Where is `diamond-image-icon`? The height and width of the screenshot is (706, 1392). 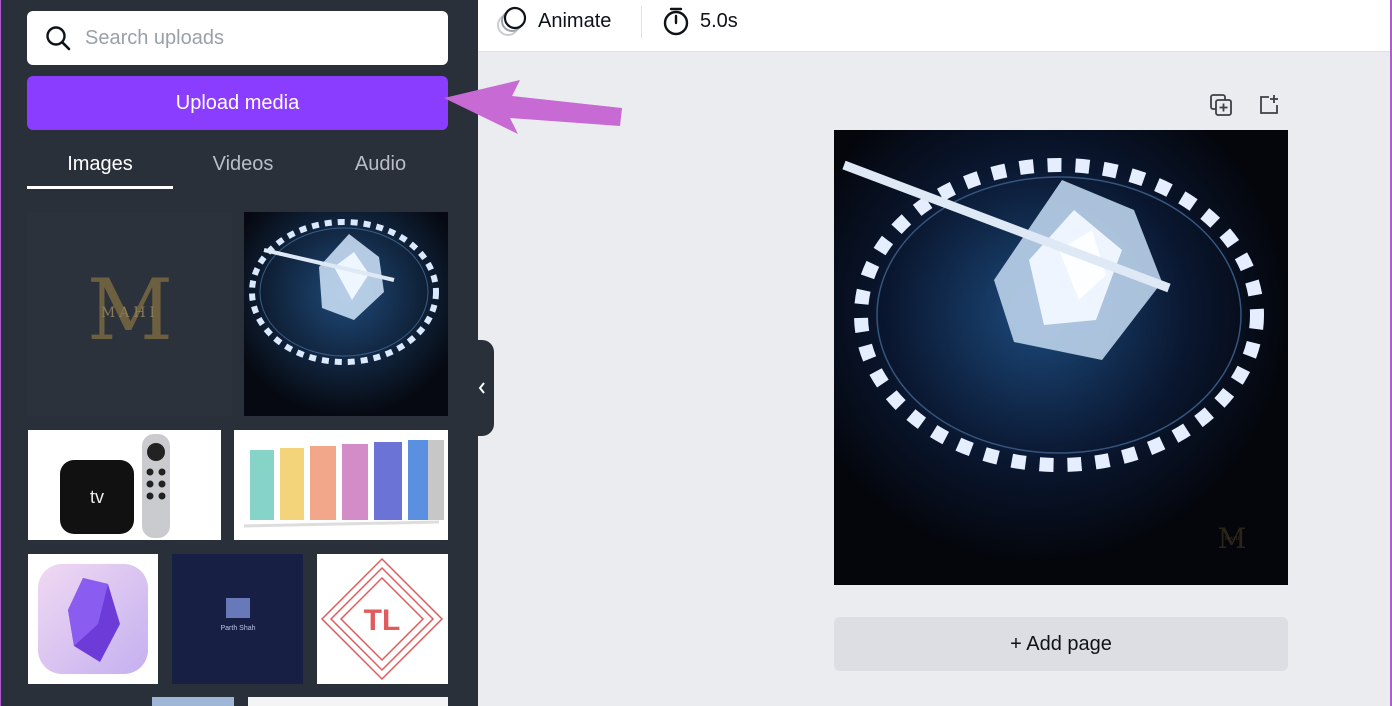
diamond-image-icon is located at coordinates (346, 314).